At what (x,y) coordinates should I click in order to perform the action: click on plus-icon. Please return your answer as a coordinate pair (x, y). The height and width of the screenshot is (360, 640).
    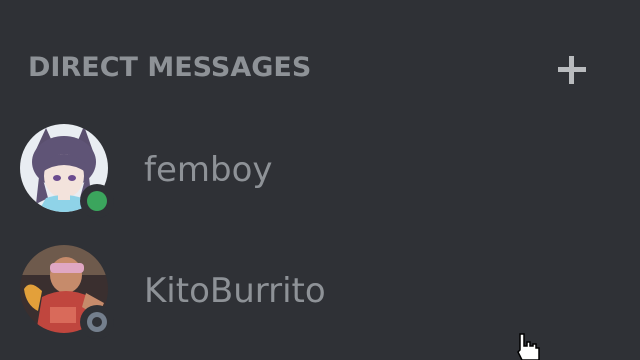
    Looking at the image, I should click on (572, 70).